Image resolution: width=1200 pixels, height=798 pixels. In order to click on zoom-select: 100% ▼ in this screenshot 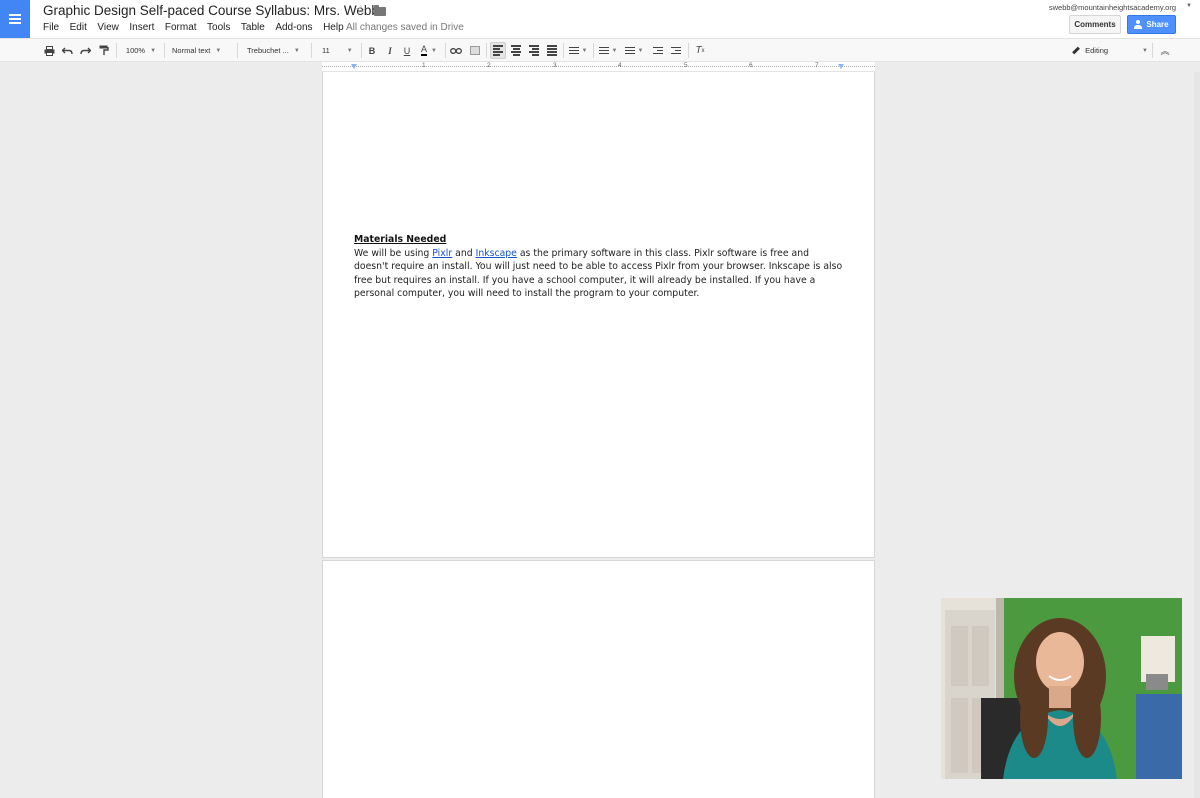, I will do `click(141, 50)`.